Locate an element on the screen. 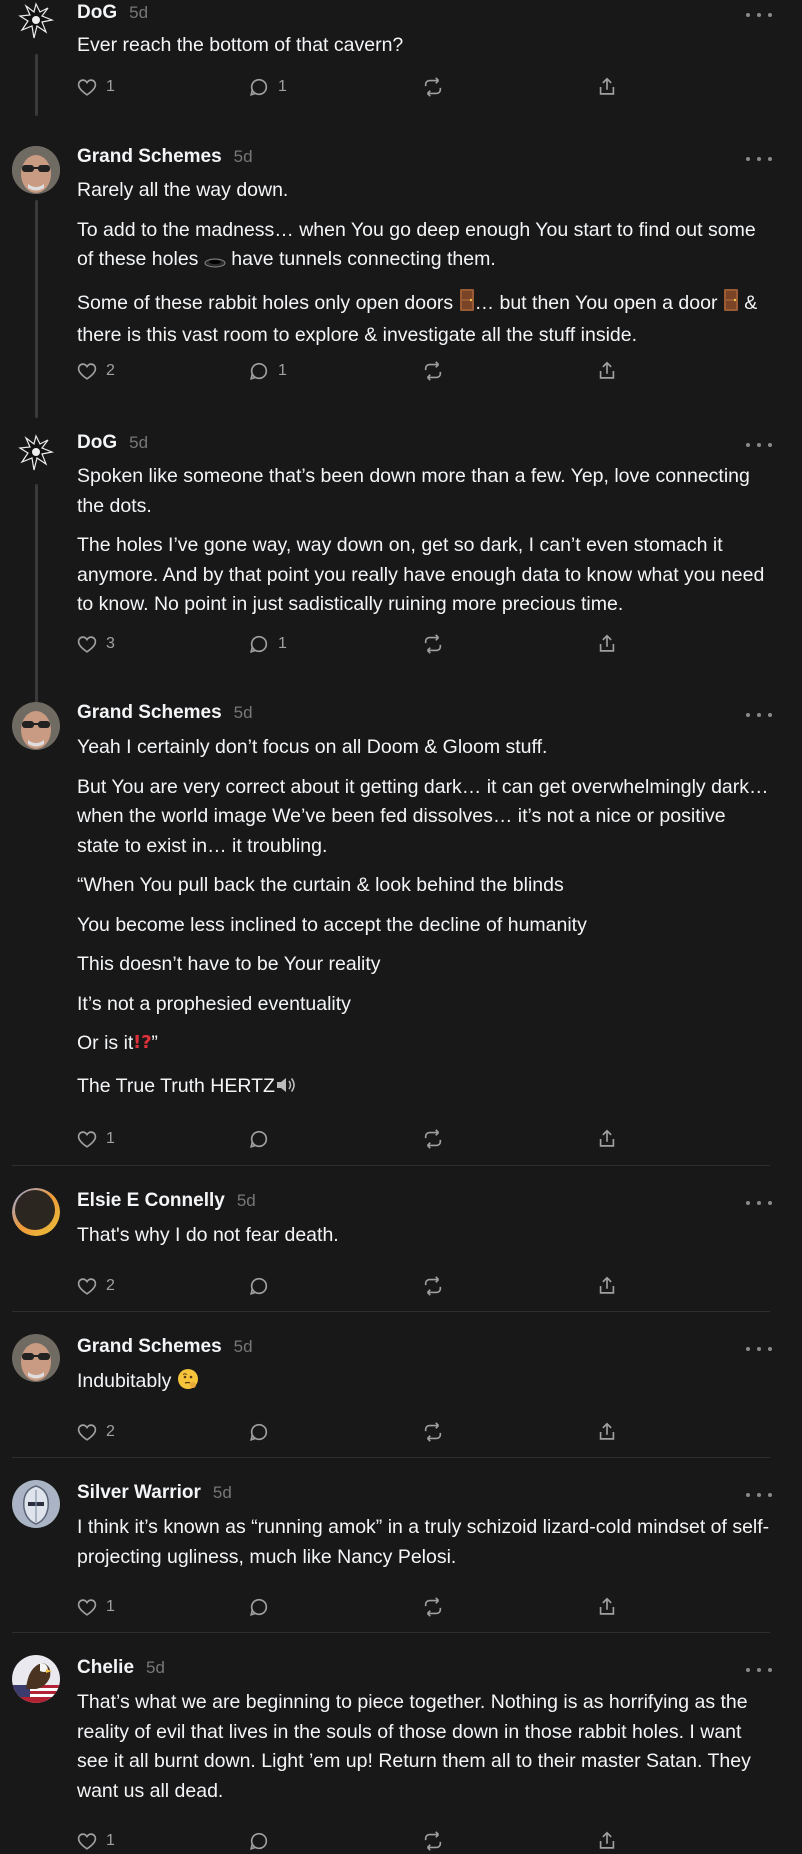  reply-count: 1 is located at coordinates (282, 643).